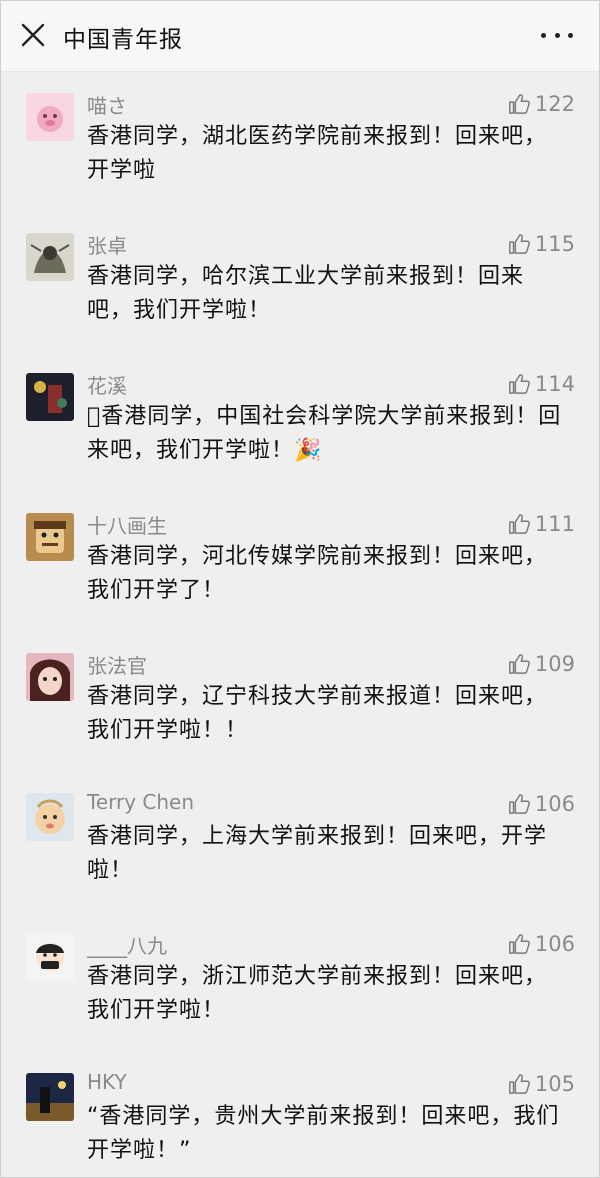 This screenshot has width=600, height=1178. Describe the element at coordinates (107, 104) in the screenshot. I see `comment-author: 喵さ` at that location.